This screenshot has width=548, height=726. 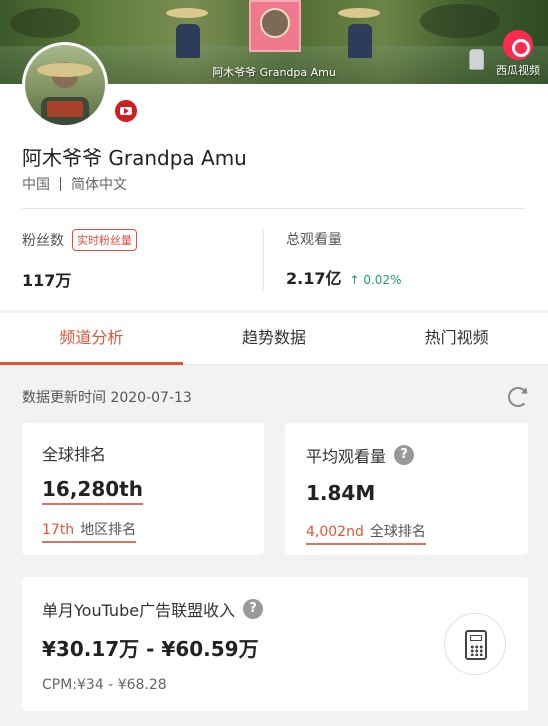 I want to click on tab-bar: 频道分析 趋势数据 热门视频, so click(x=274, y=339).